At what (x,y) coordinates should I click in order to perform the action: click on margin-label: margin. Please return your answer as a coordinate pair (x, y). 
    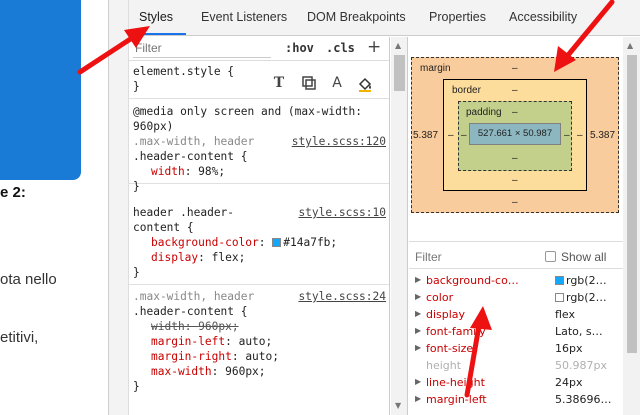
    Looking at the image, I should click on (435, 68).